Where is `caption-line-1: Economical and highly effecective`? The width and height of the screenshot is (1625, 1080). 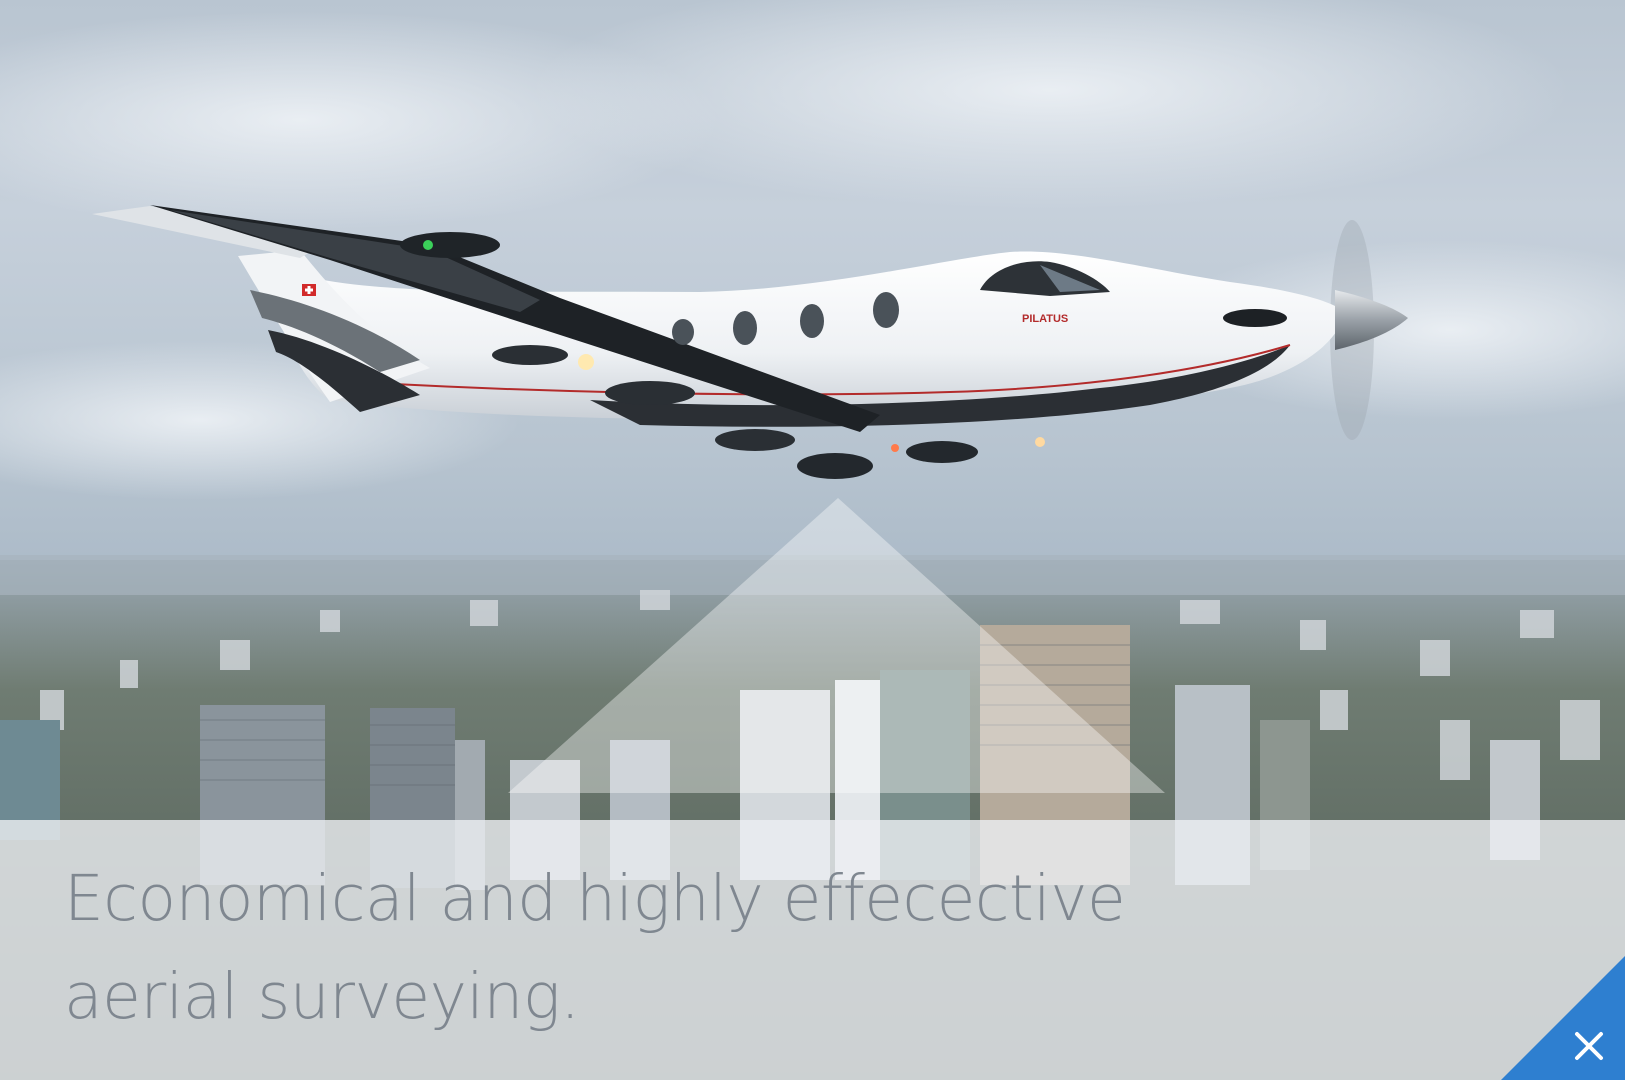 caption-line-1: Economical and highly effecective is located at coordinates (595, 898).